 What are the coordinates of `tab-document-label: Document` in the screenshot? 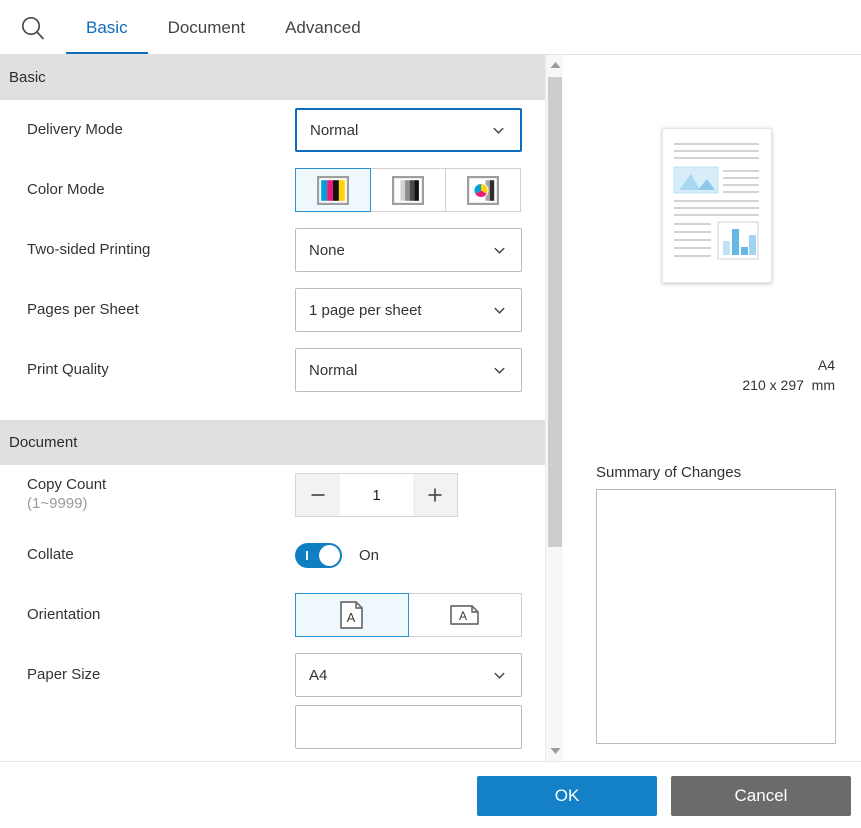 It's located at (206, 27).